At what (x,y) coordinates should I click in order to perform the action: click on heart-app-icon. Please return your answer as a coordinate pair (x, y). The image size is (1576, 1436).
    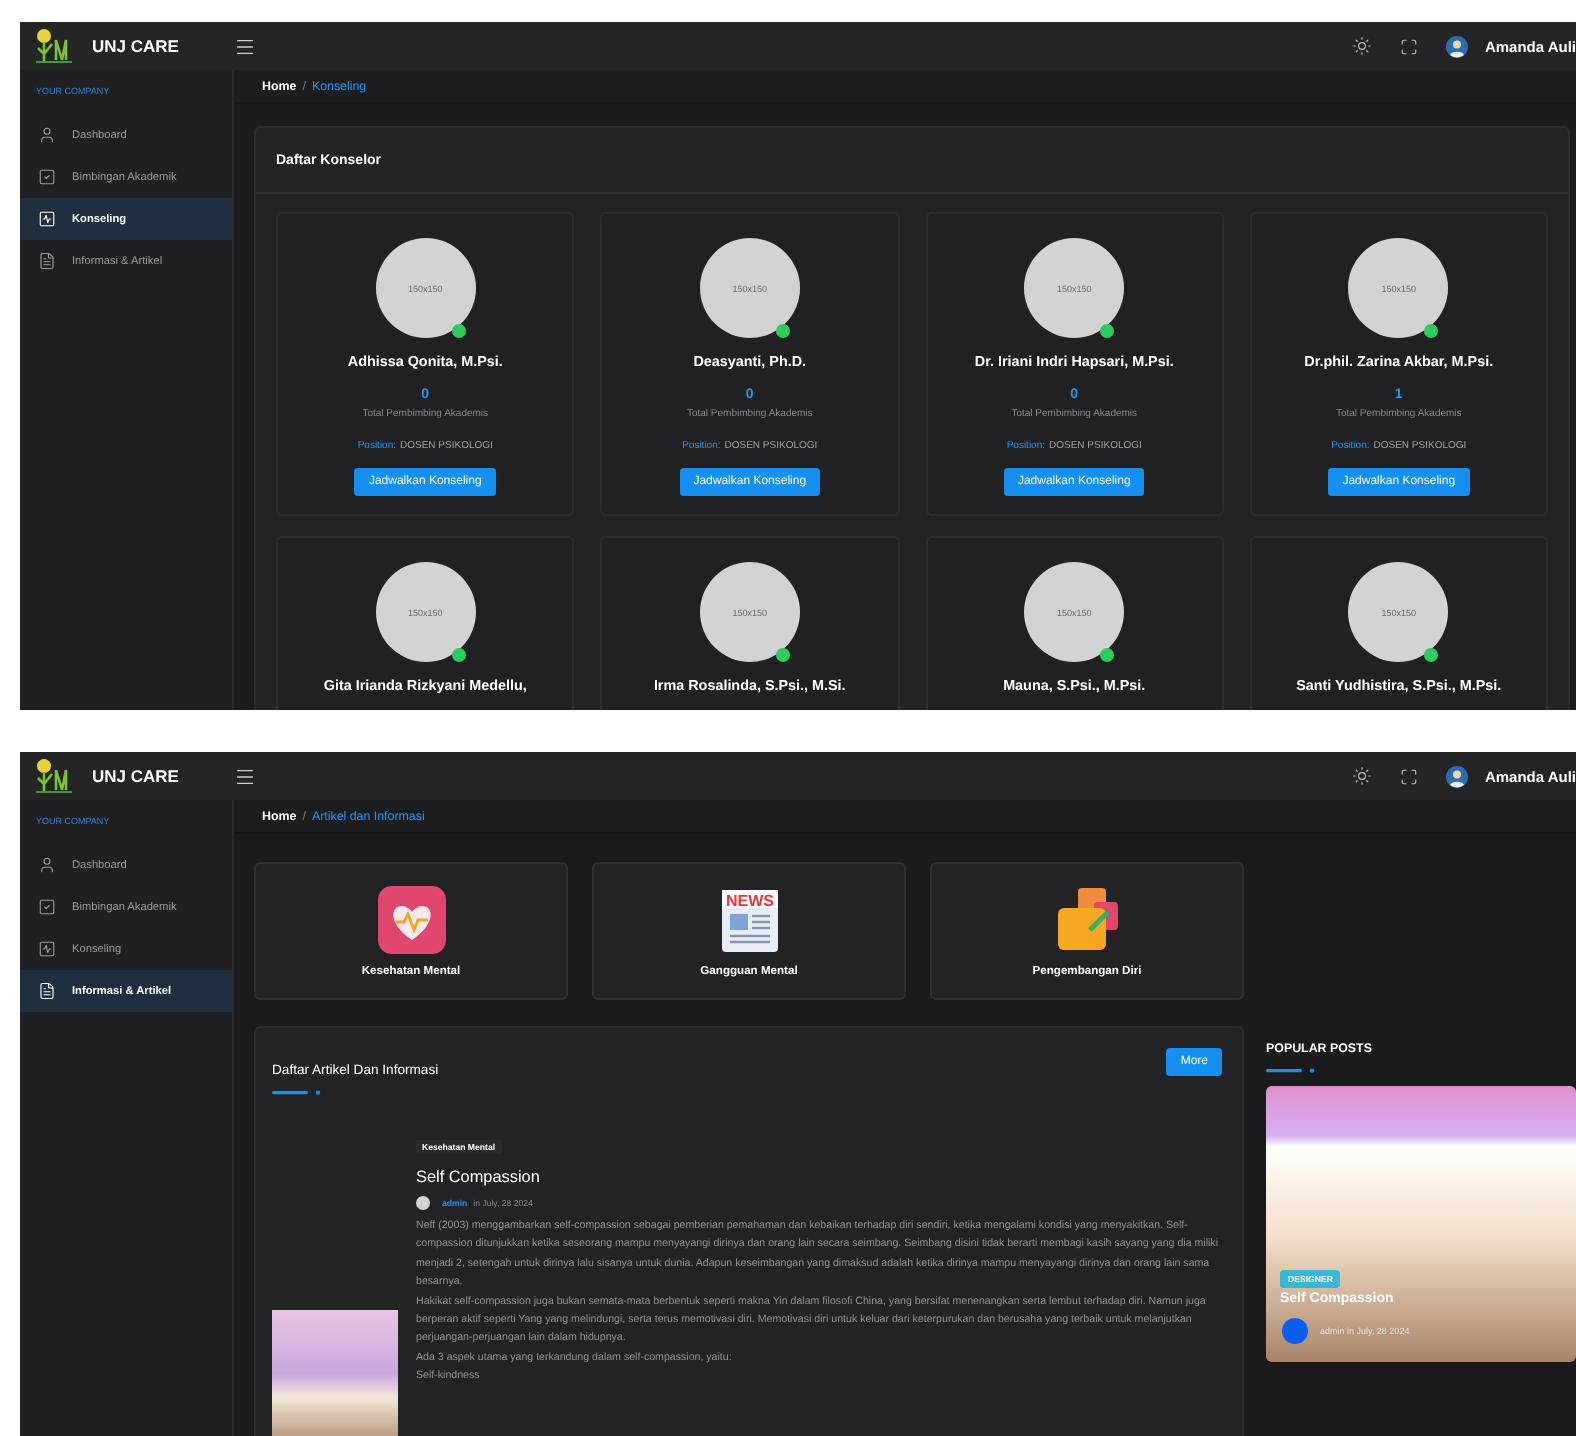
    Looking at the image, I should click on (411, 919).